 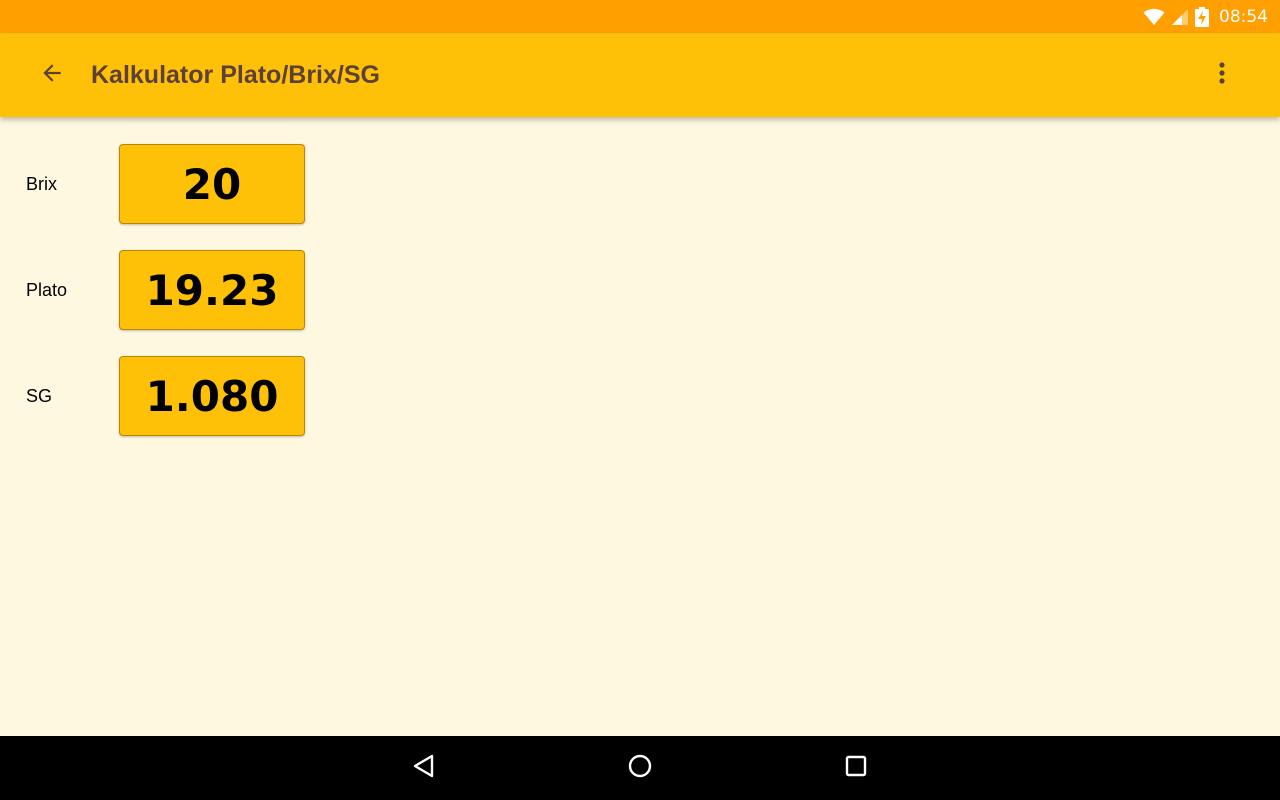 I want to click on page-title: Kalkulator Plato/Brix/SG, so click(x=235, y=75).